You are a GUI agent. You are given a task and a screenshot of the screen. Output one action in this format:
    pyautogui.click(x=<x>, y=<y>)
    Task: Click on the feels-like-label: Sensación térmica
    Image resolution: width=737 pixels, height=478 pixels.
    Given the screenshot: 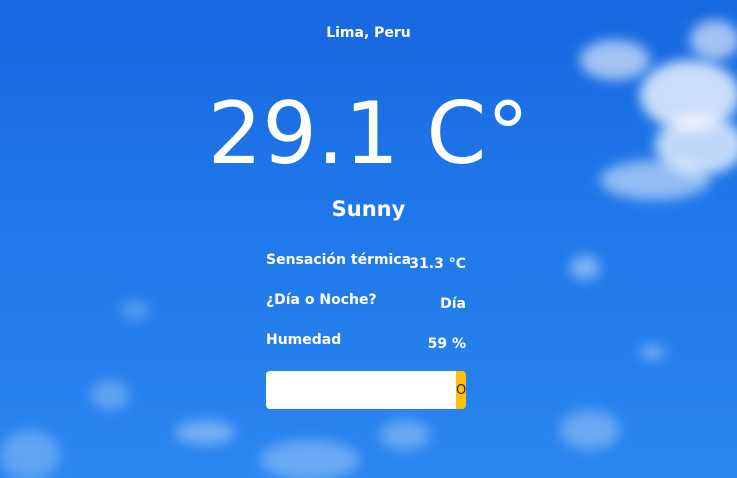 What is the action you would take?
    pyautogui.click(x=339, y=260)
    